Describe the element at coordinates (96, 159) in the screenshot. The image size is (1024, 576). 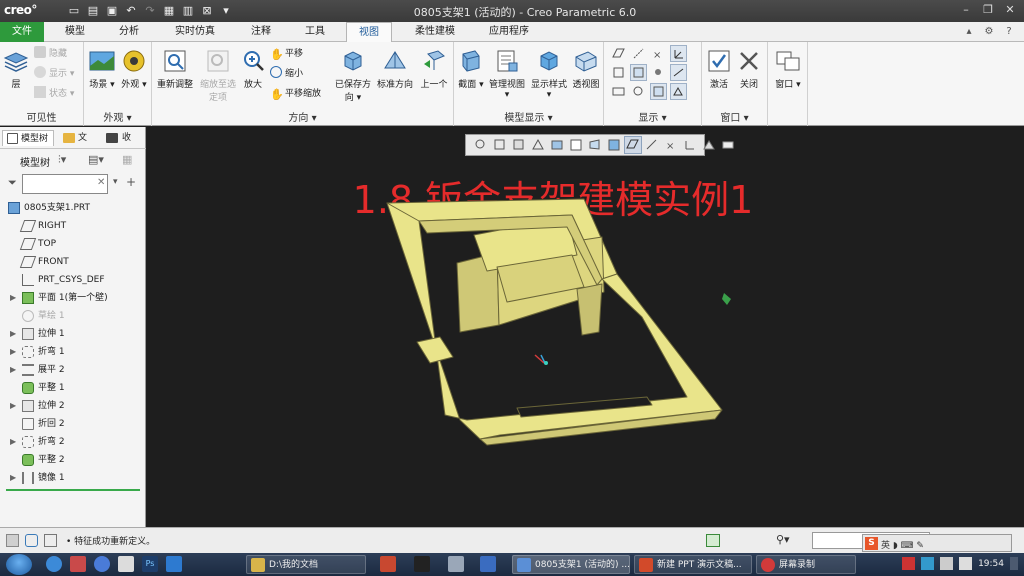
I see `tree-show-icon: ▤▾` at that location.